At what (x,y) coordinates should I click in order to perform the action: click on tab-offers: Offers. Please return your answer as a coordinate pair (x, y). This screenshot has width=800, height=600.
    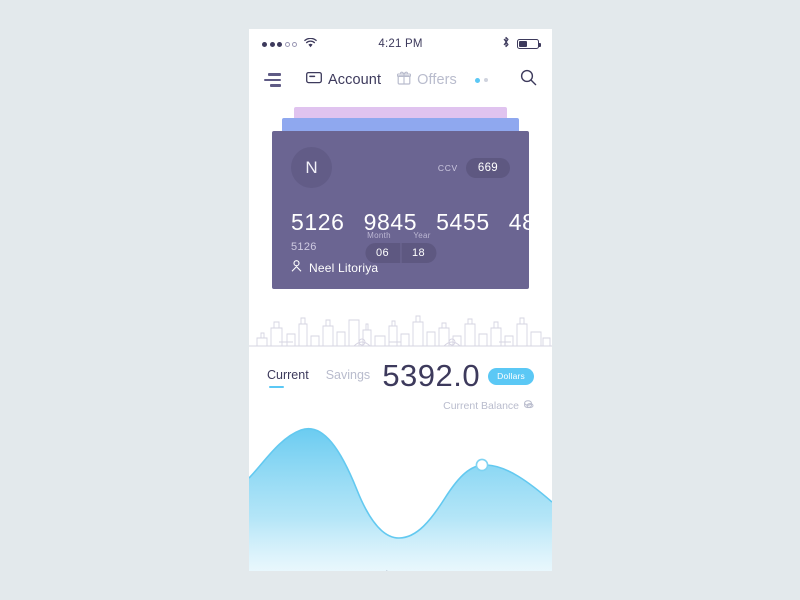
    Looking at the image, I should click on (427, 80).